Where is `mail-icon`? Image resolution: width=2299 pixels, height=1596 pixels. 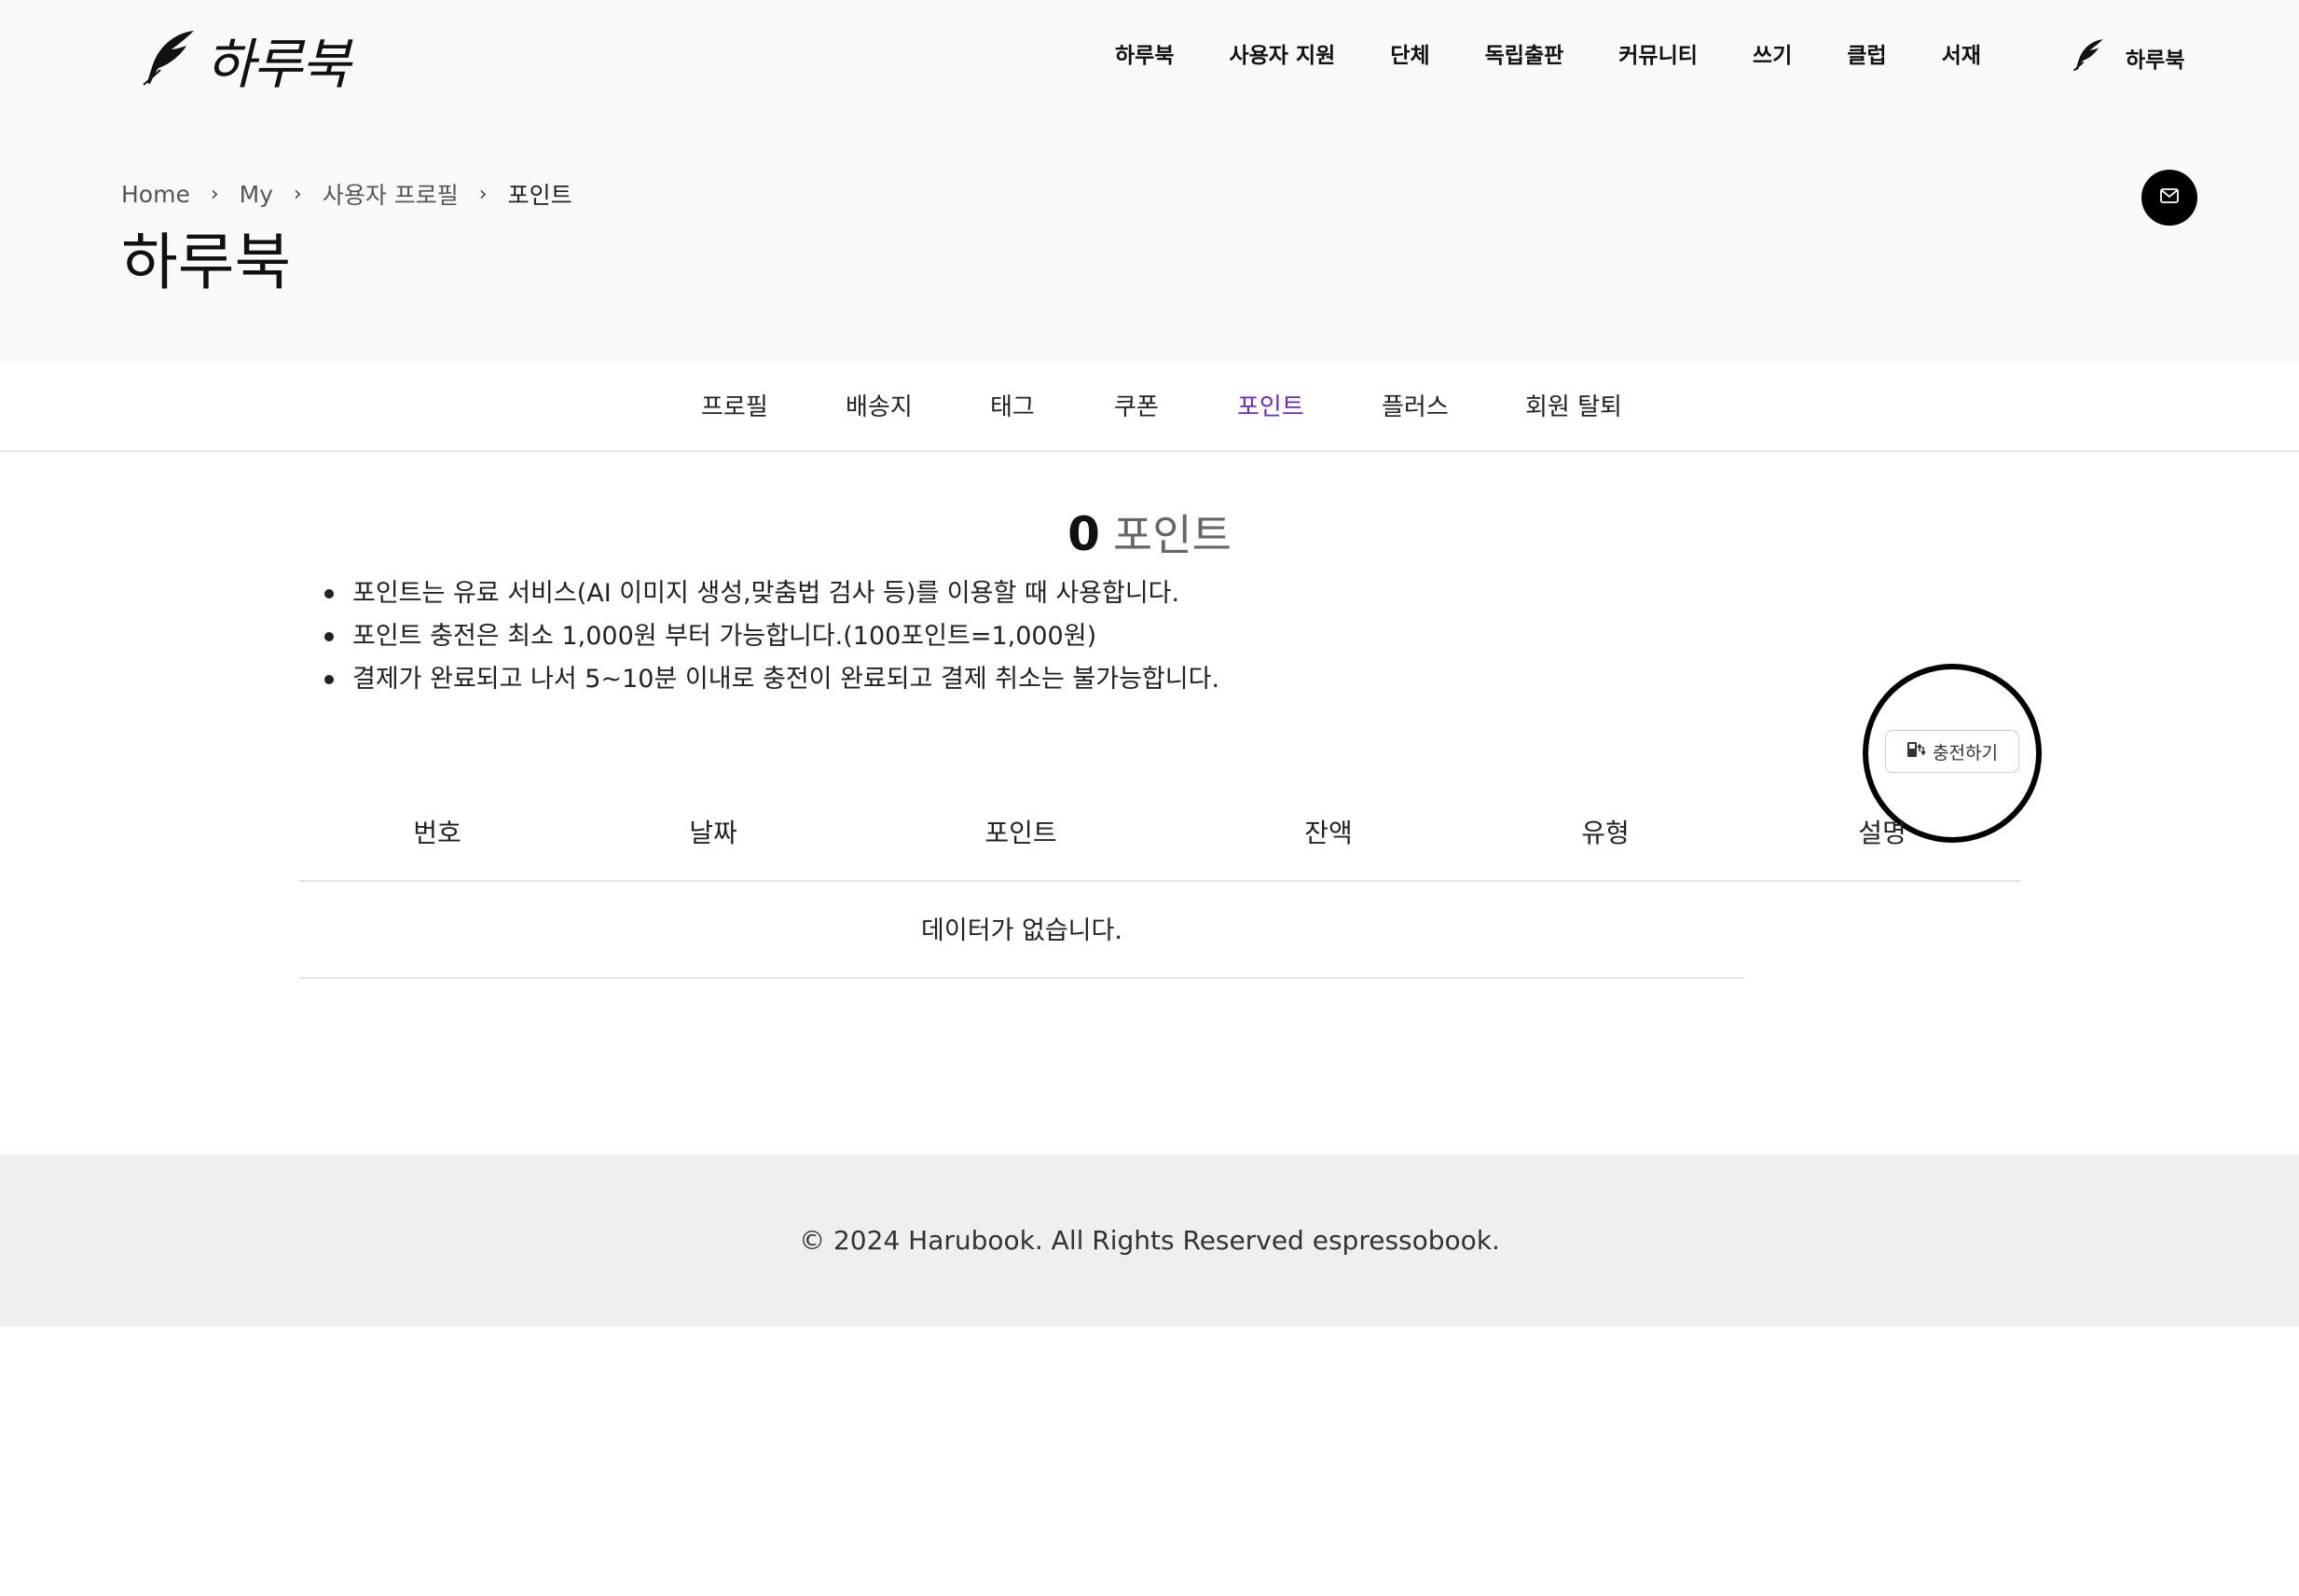
mail-icon is located at coordinates (2169, 197).